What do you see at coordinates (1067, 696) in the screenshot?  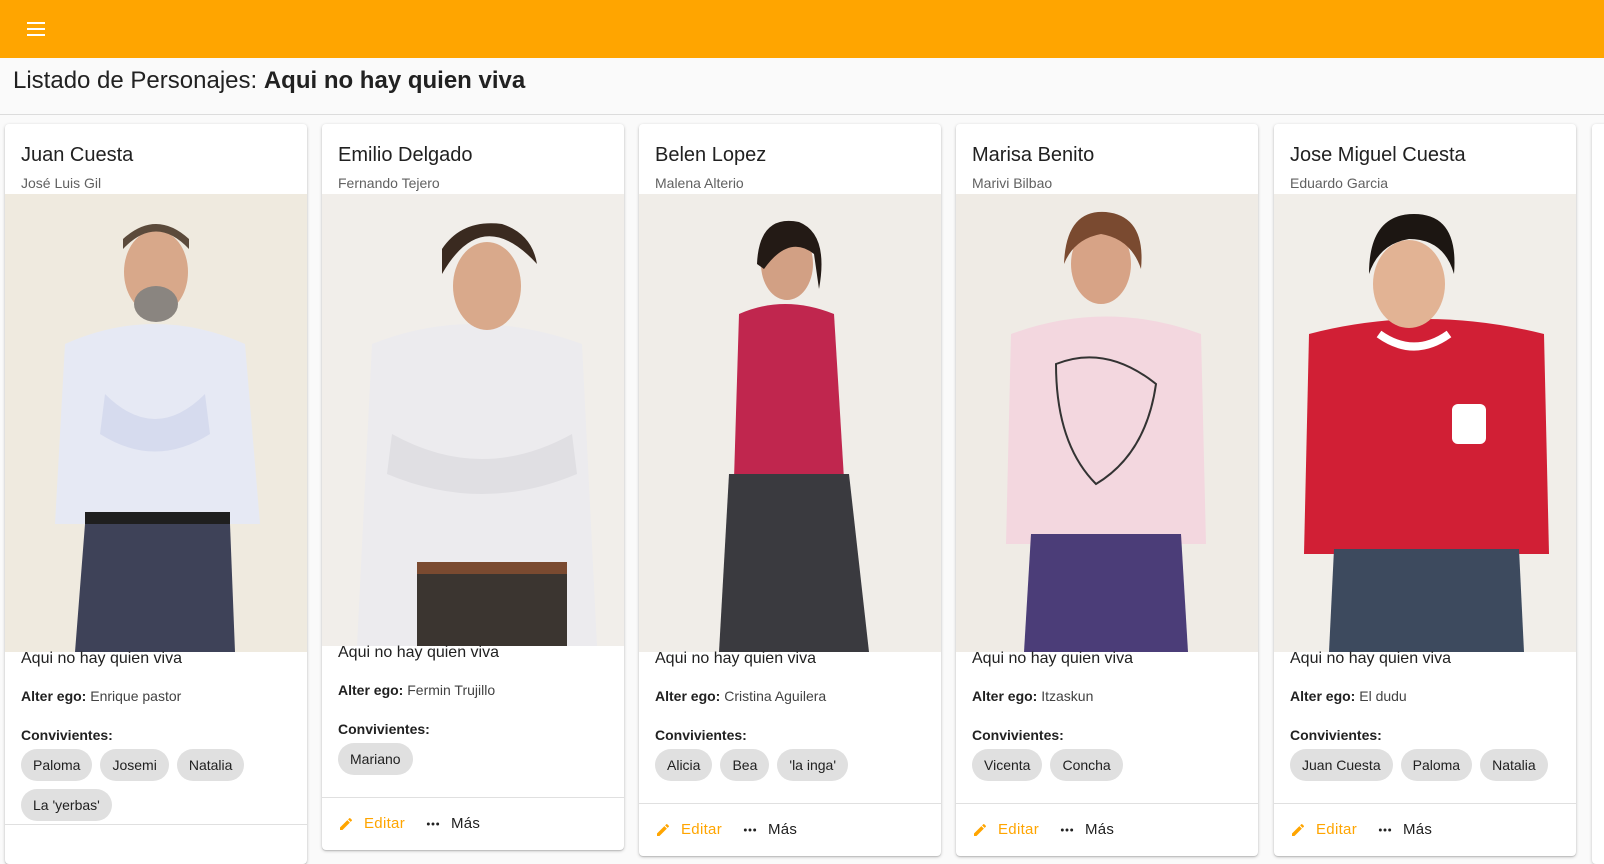 I see `alter-ego-value: Itzaskun` at bounding box center [1067, 696].